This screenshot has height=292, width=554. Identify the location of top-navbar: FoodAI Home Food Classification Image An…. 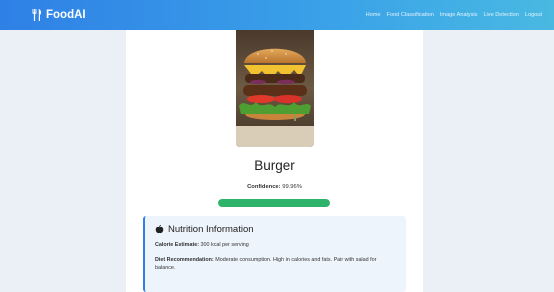
(277, 15).